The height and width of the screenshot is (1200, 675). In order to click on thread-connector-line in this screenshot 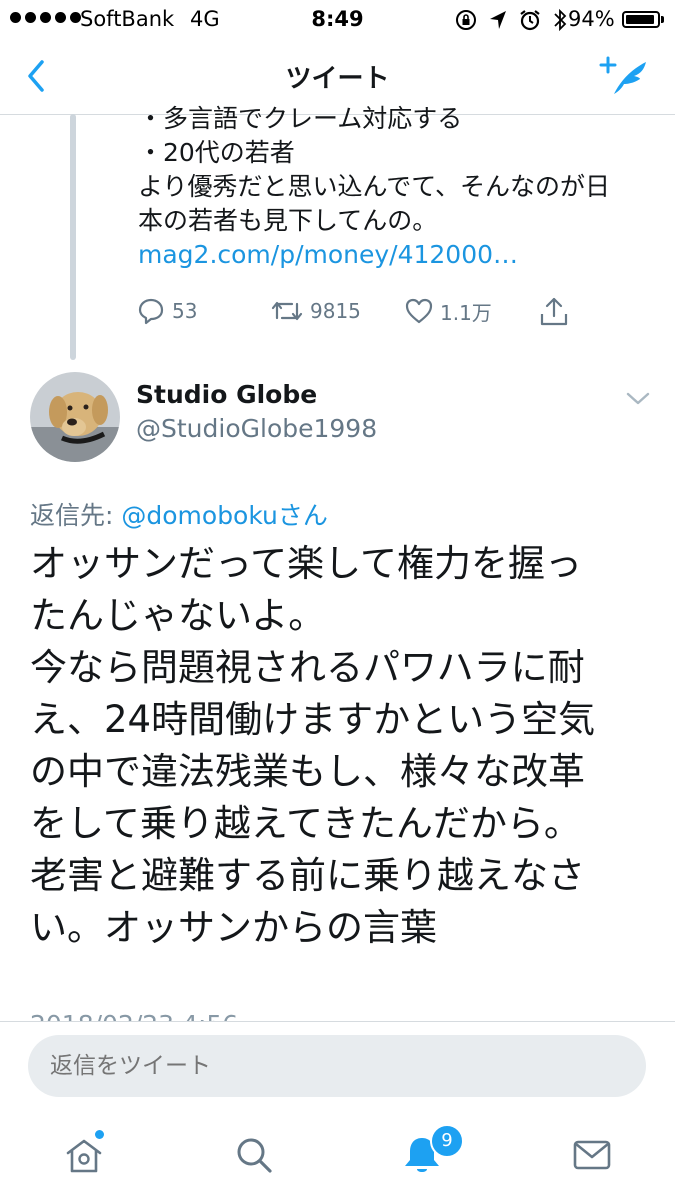, I will do `click(73, 237)`.